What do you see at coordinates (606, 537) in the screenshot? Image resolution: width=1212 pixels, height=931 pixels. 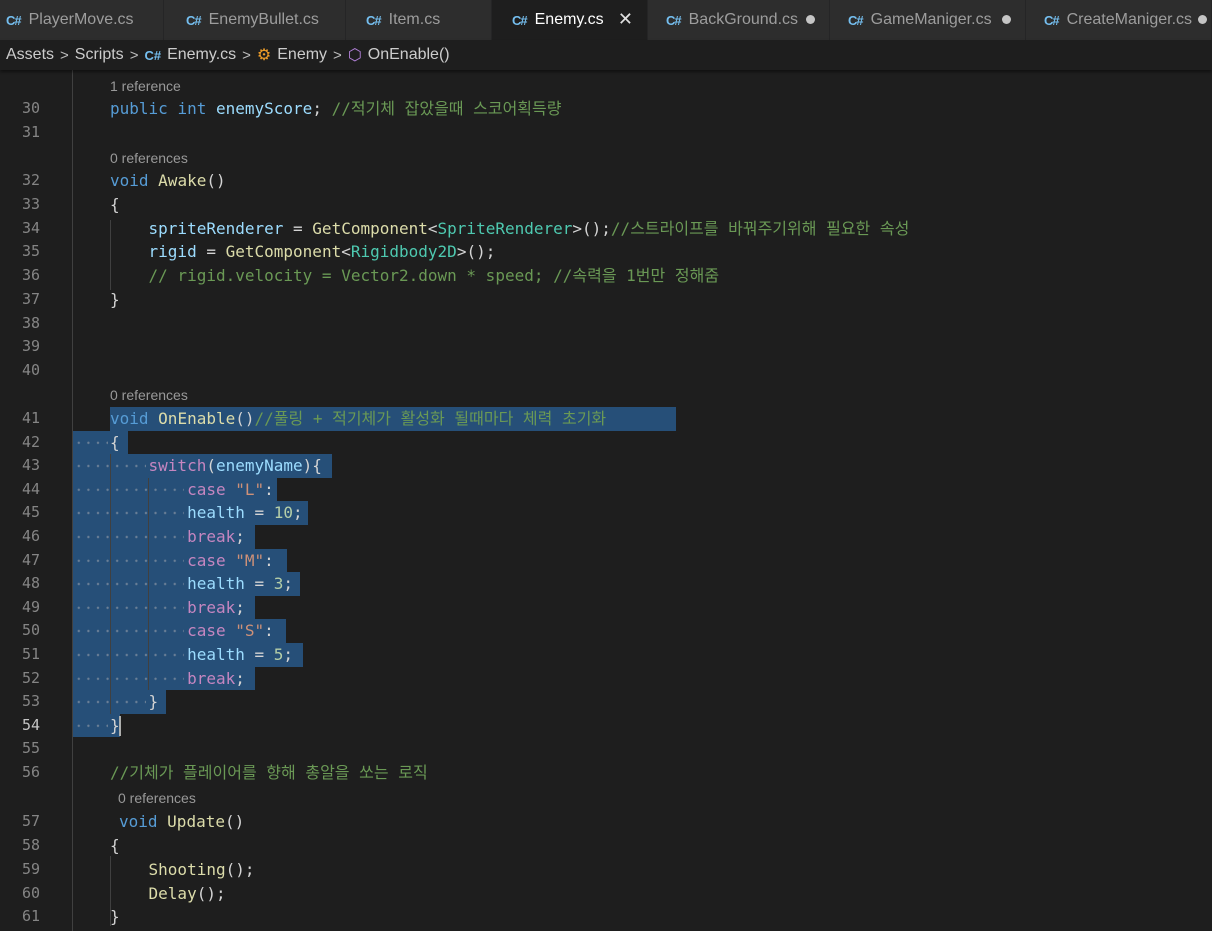 I see `code-line: 46 break;` at bounding box center [606, 537].